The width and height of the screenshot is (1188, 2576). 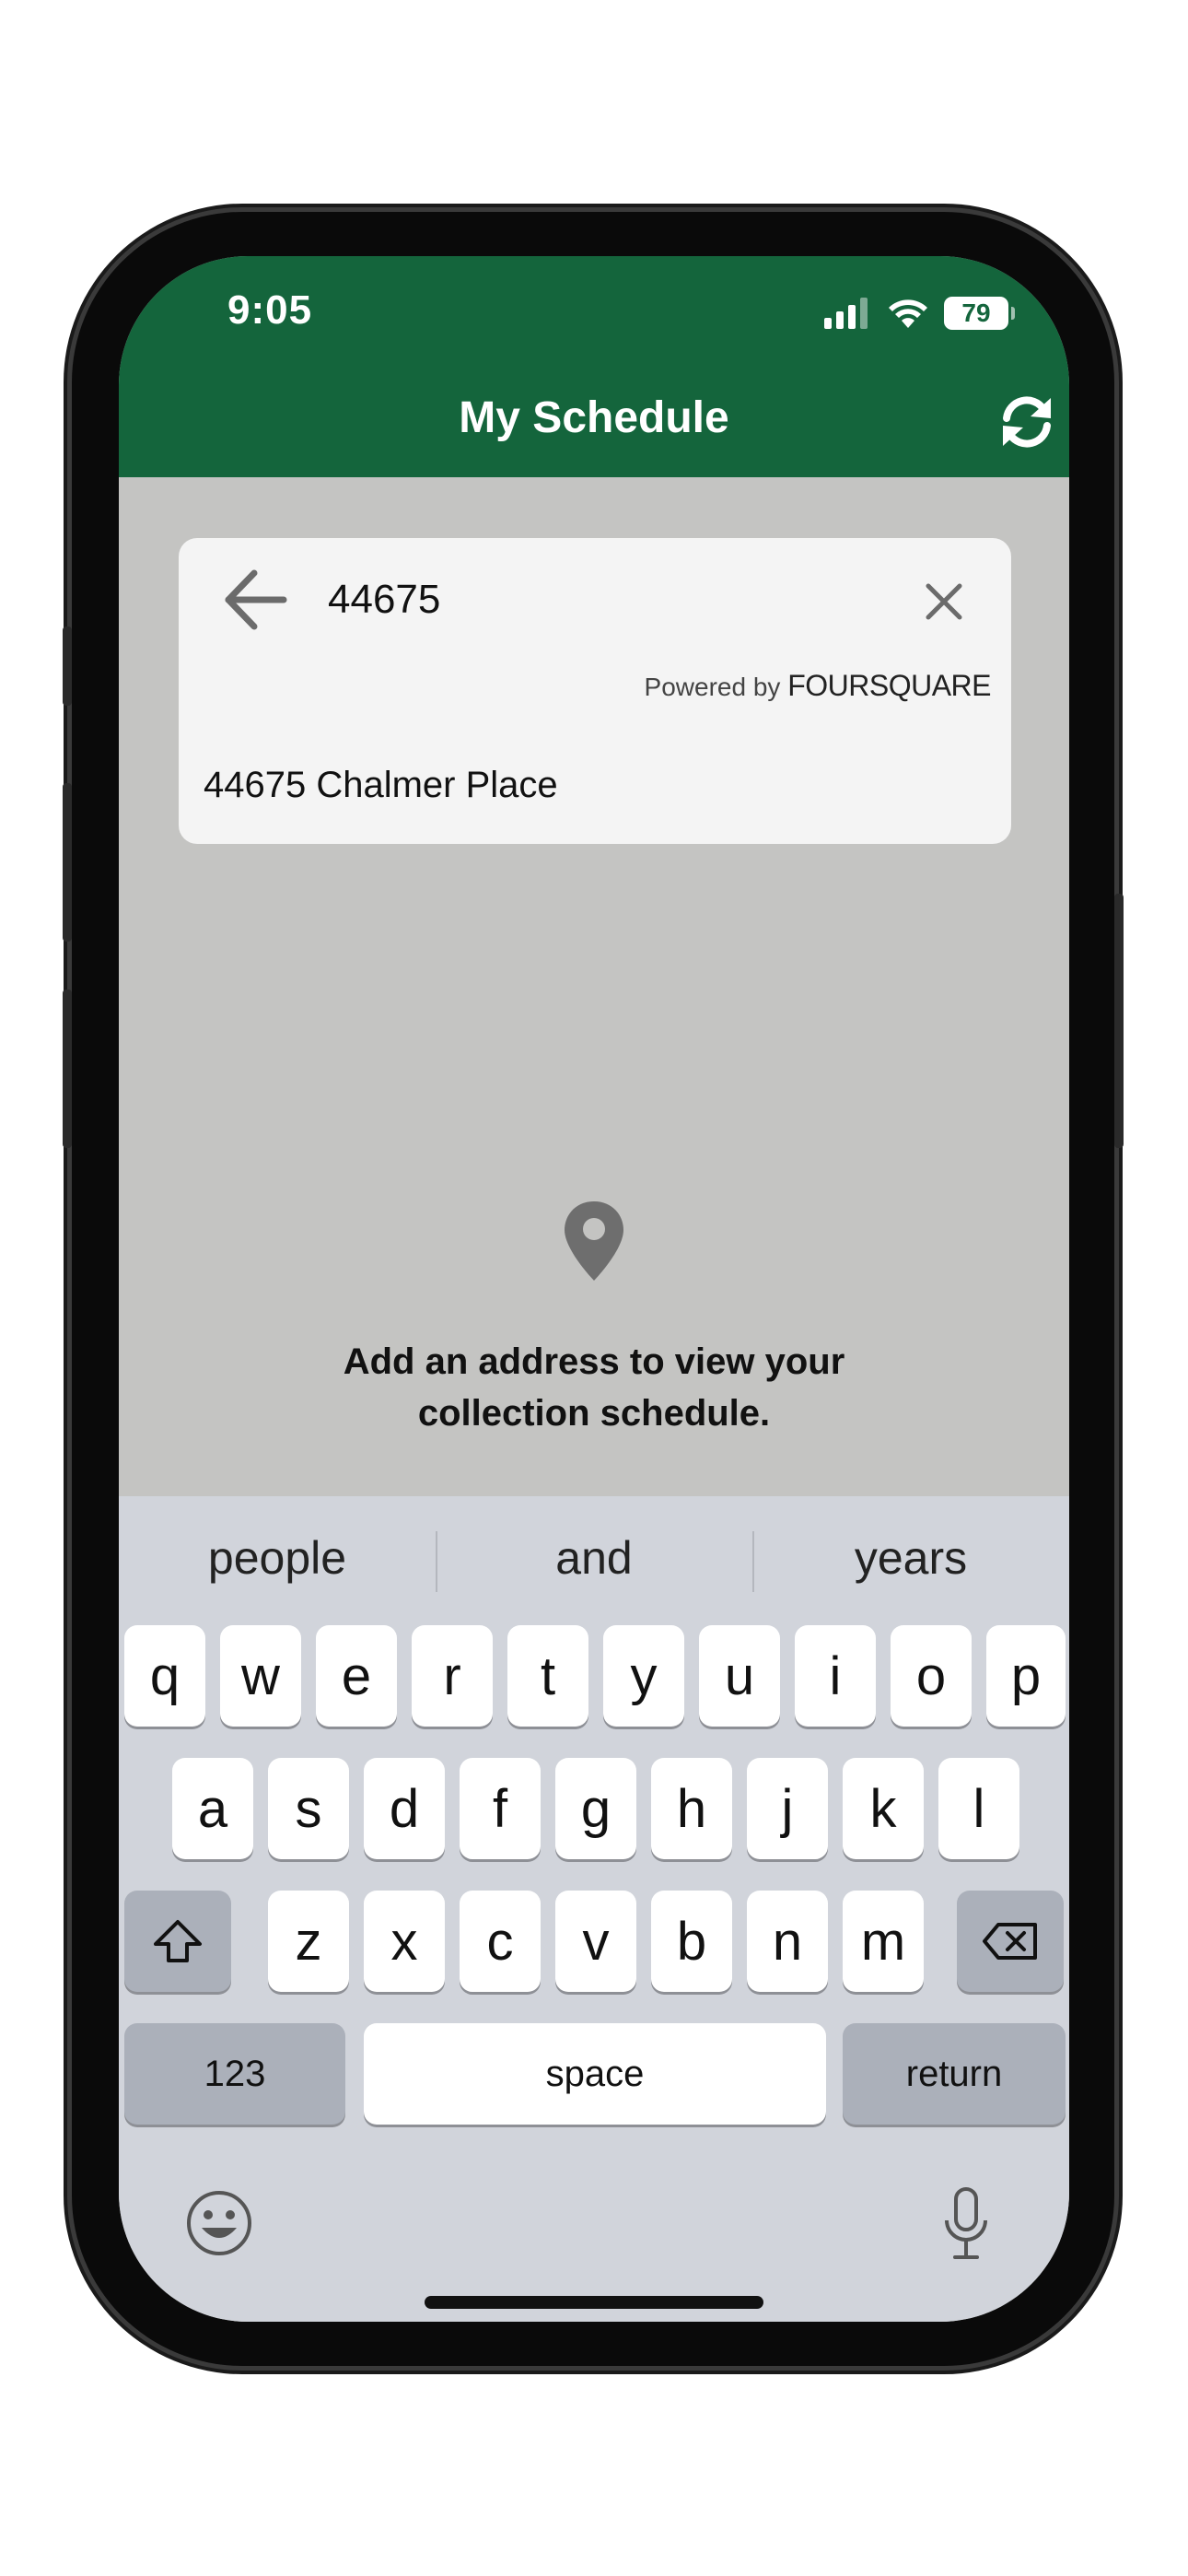 I want to click on key-b: b, so click(x=691, y=1942).